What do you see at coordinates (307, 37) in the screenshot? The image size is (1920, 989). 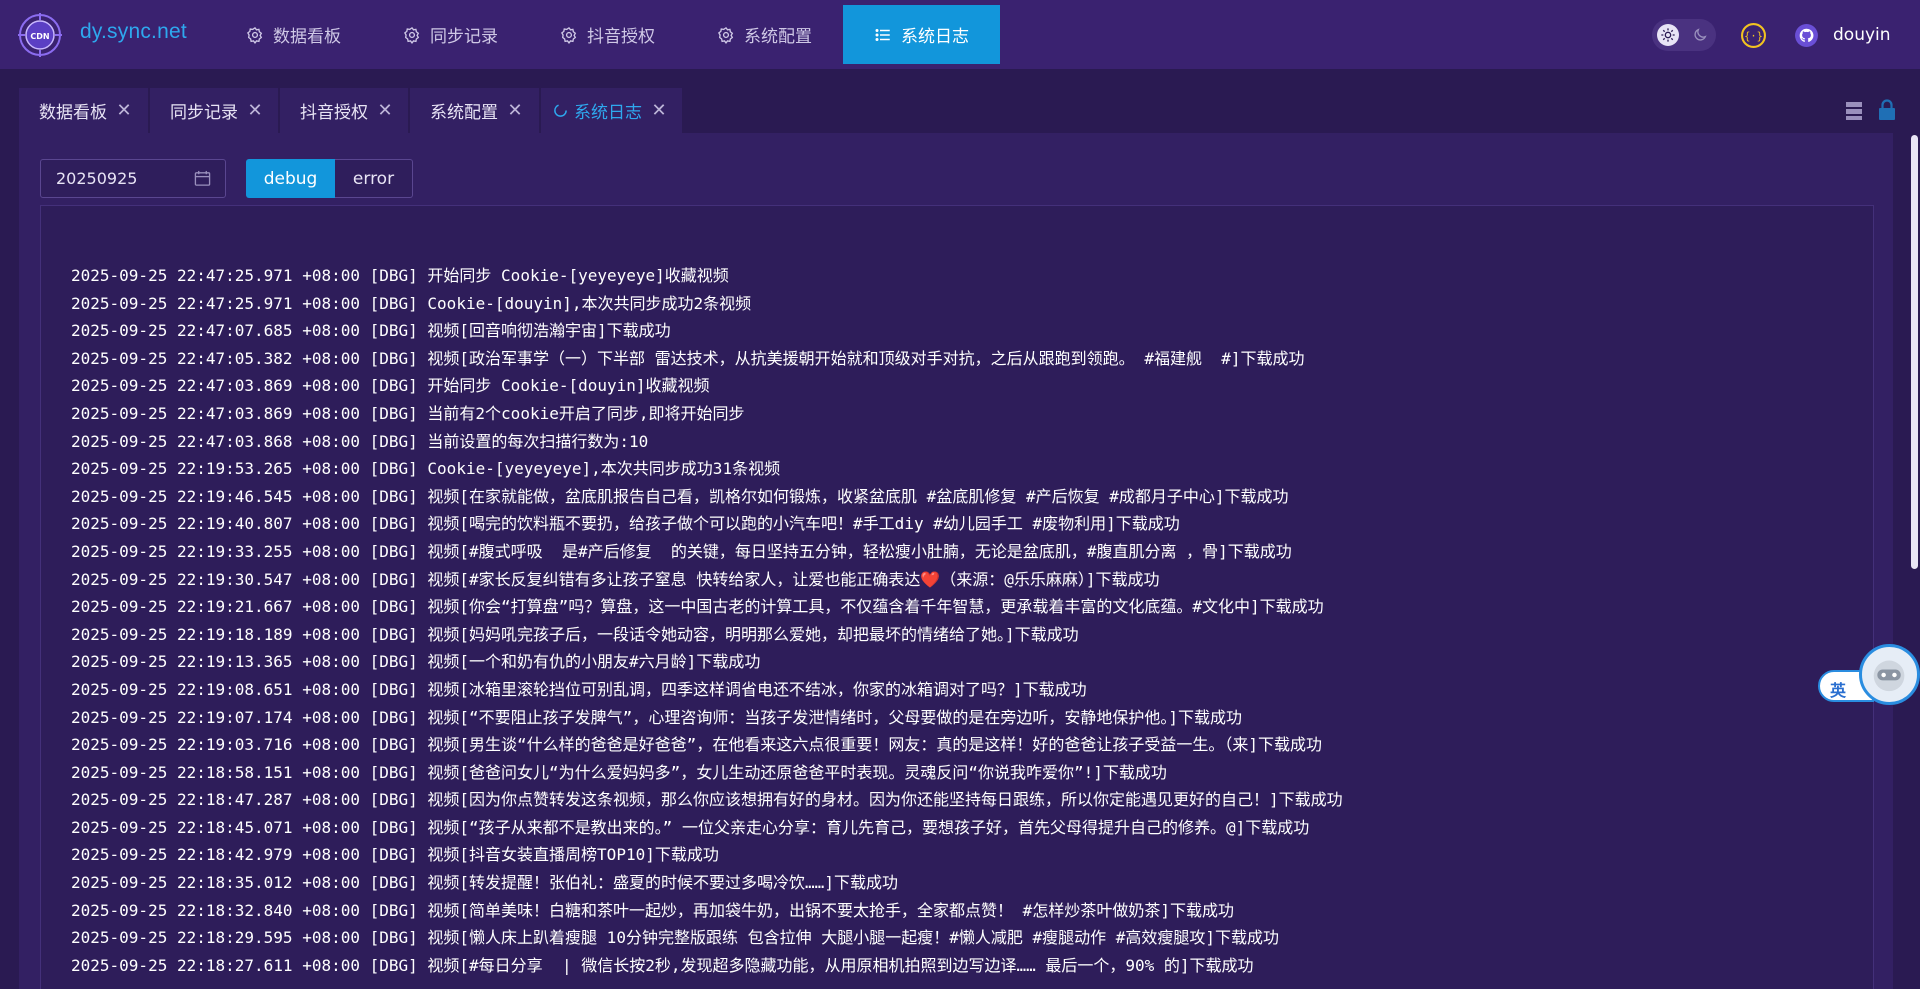 I see `nav-label: 数据看板` at bounding box center [307, 37].